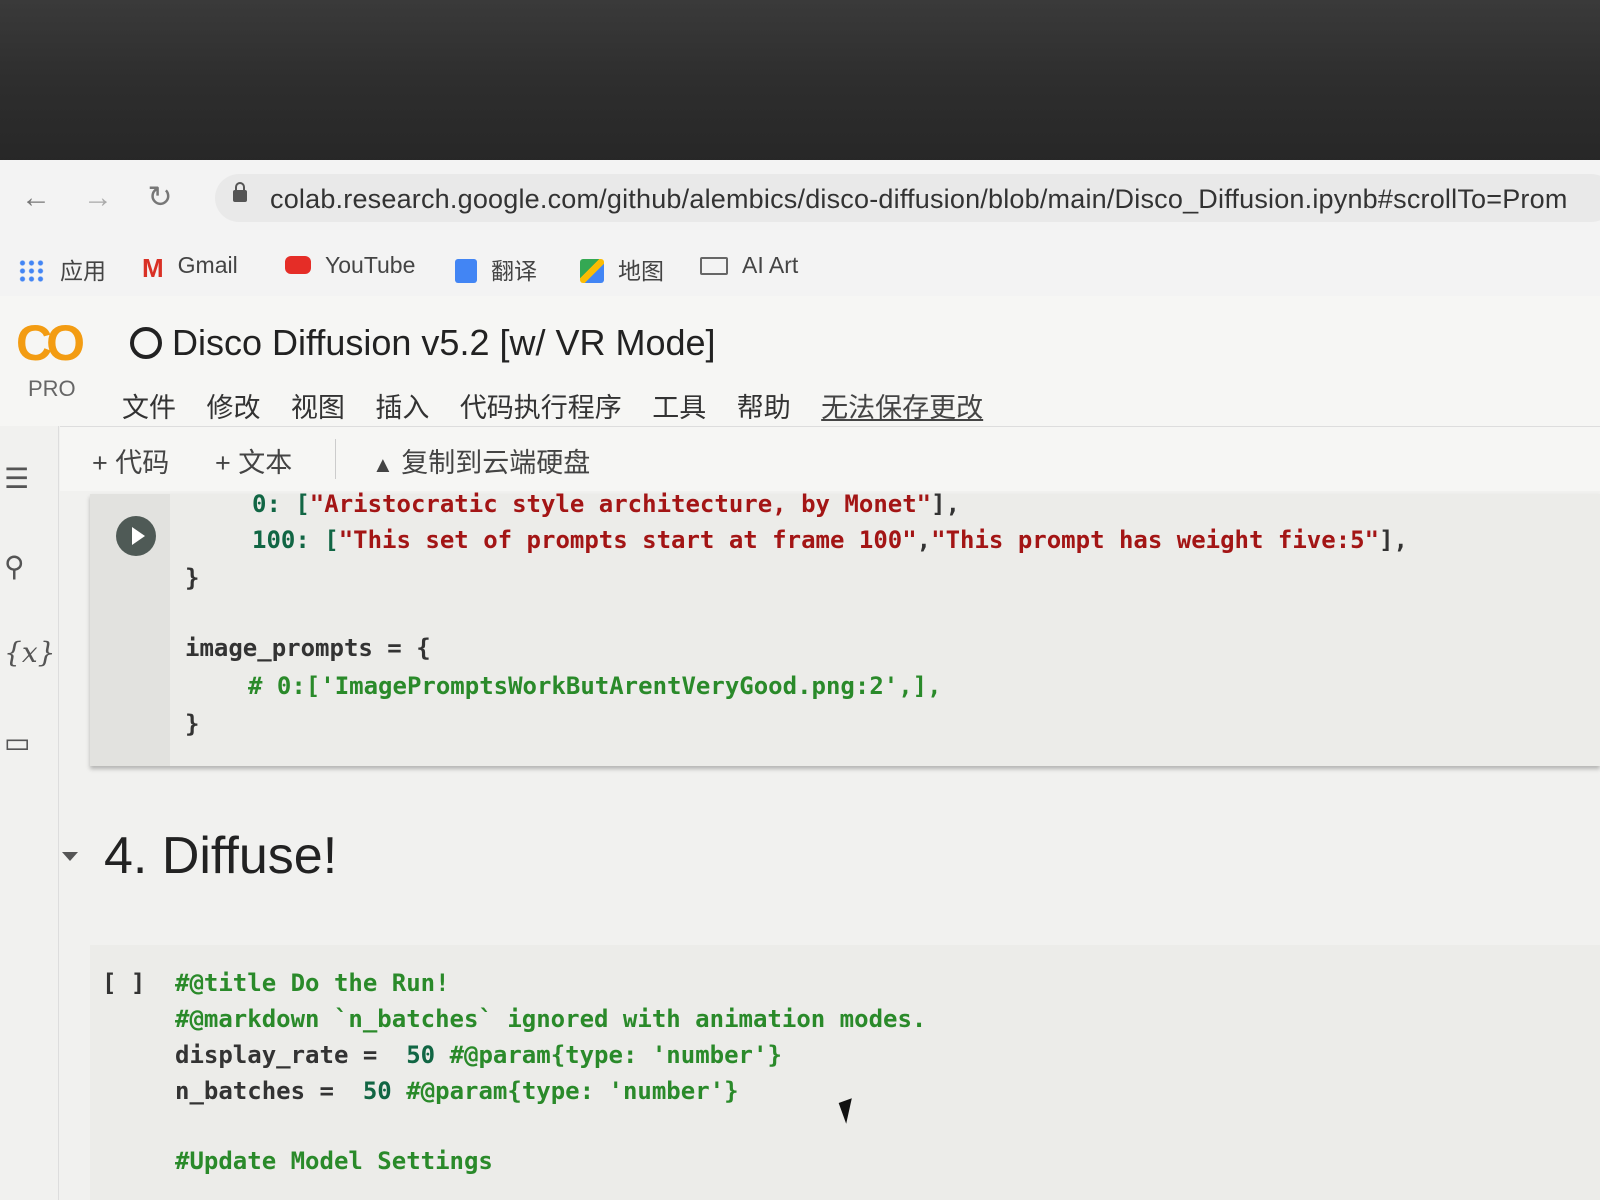 This screenshot has height=1200, width=1600. I want to click on menu-insert: 插入, so click(402, 405).